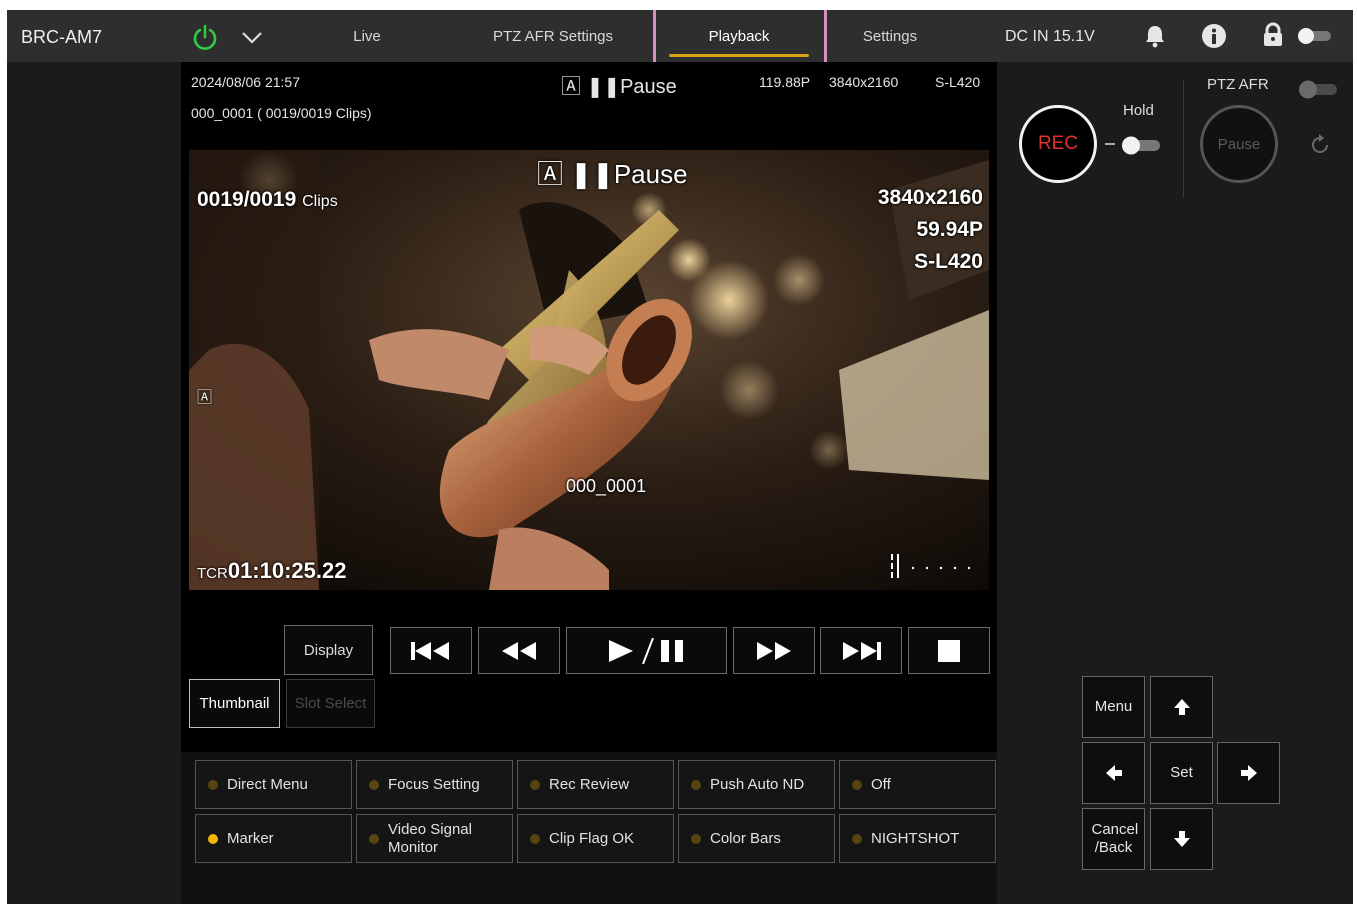 The width and height of the screenshot is (1357, 904). I want to click on ptz-afr-toggle, so click(1318, 89).